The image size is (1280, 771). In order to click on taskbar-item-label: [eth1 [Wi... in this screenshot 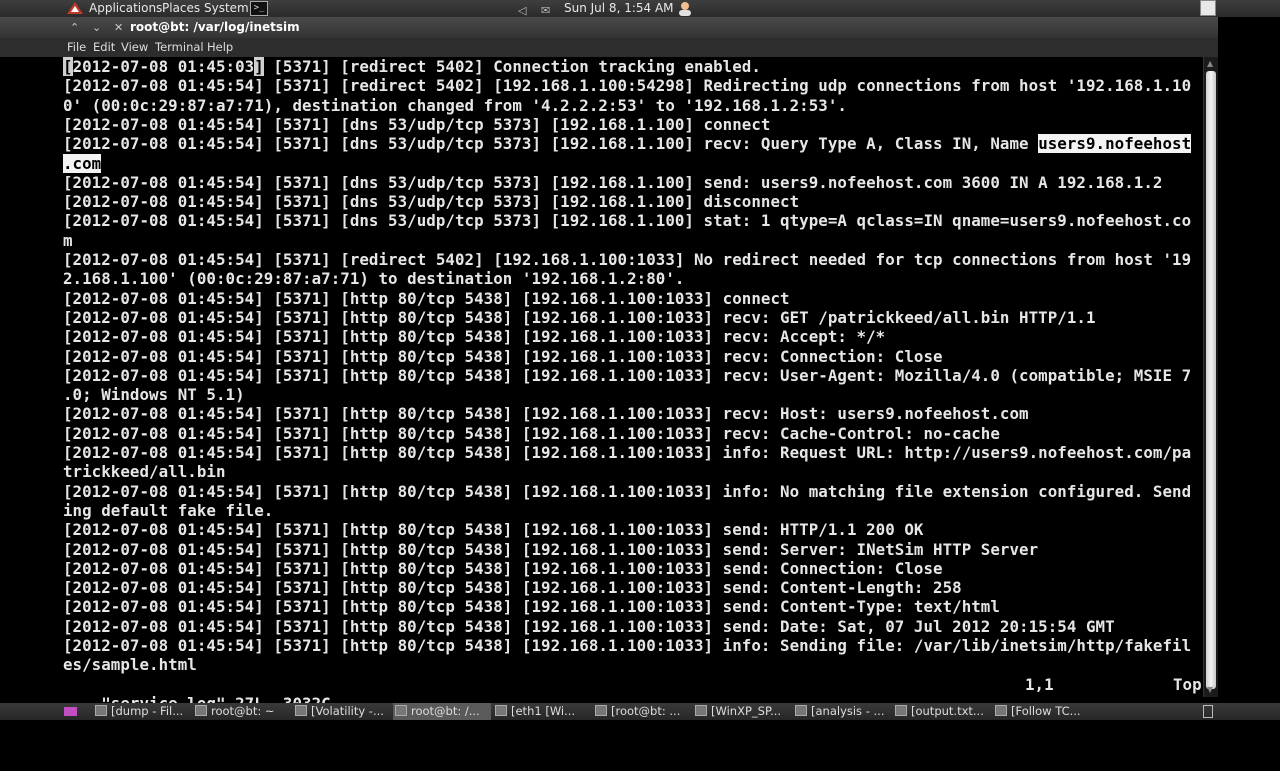, I will do `click(543, 711)`.